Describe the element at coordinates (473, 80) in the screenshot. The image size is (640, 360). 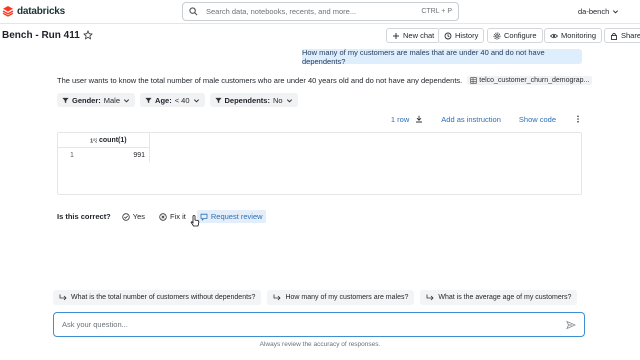
I see `table-icon` at that location.